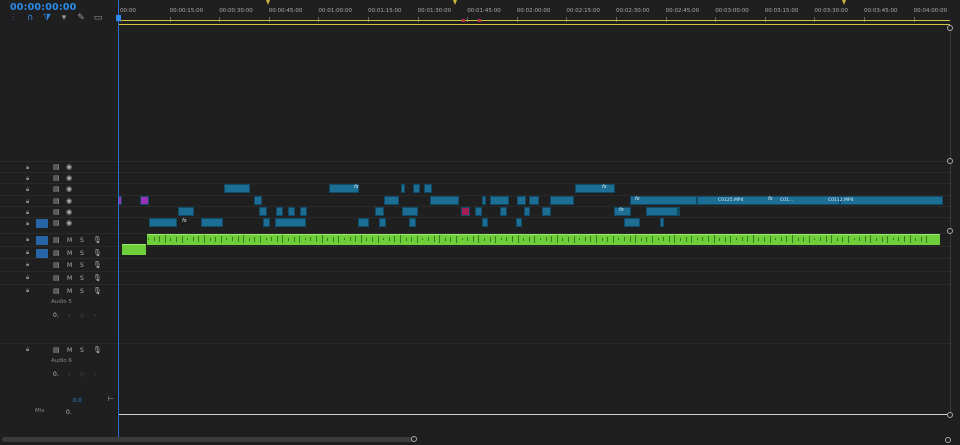 The image size is (960, 445). What do you see at coordinates (111, 399) in the screenshot?
I see `expand-mix-icon: ⊢` at bounding box center [111, 399].